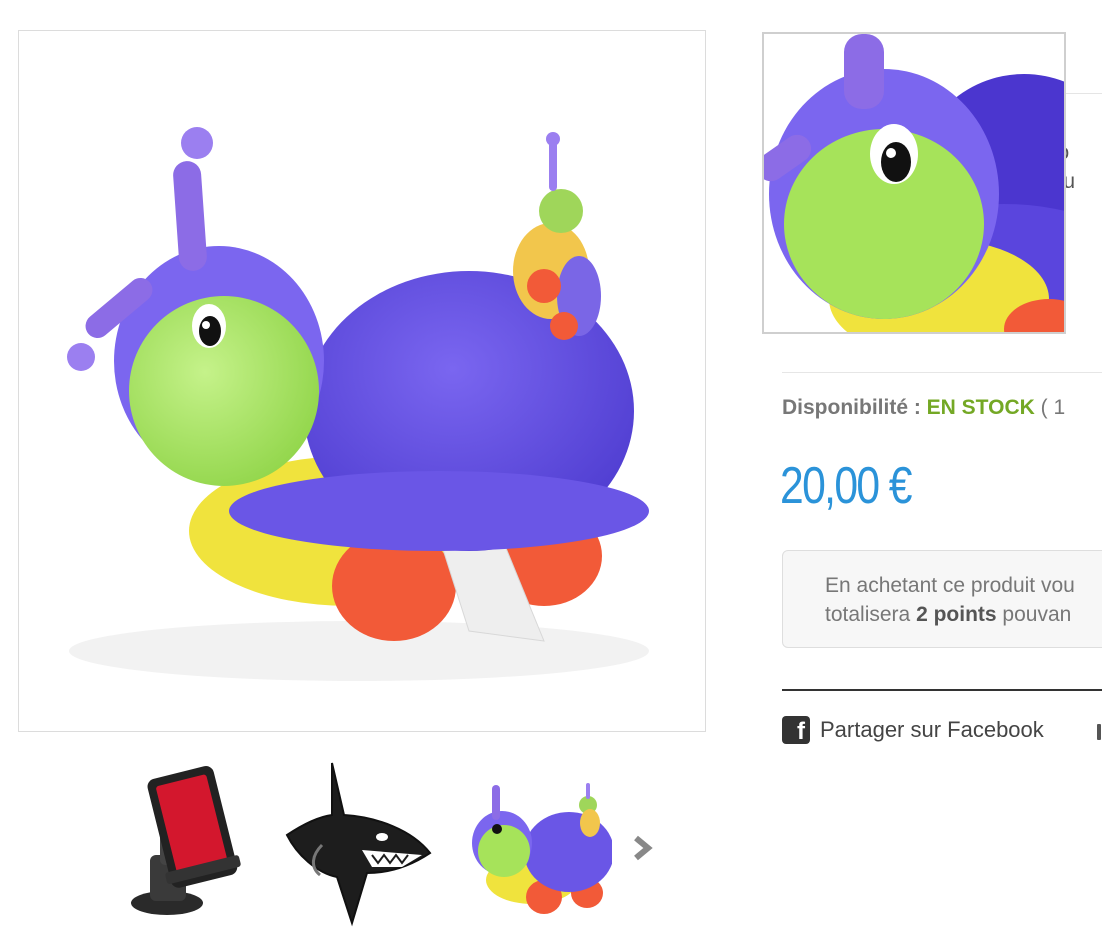 Image resolution: width=1102 pixels, height=944 pixels. Describe the element at coordinates (923, 408) in the screenshot. I see `availability: Disponibilité : EN STOCK ( 1` at that location.